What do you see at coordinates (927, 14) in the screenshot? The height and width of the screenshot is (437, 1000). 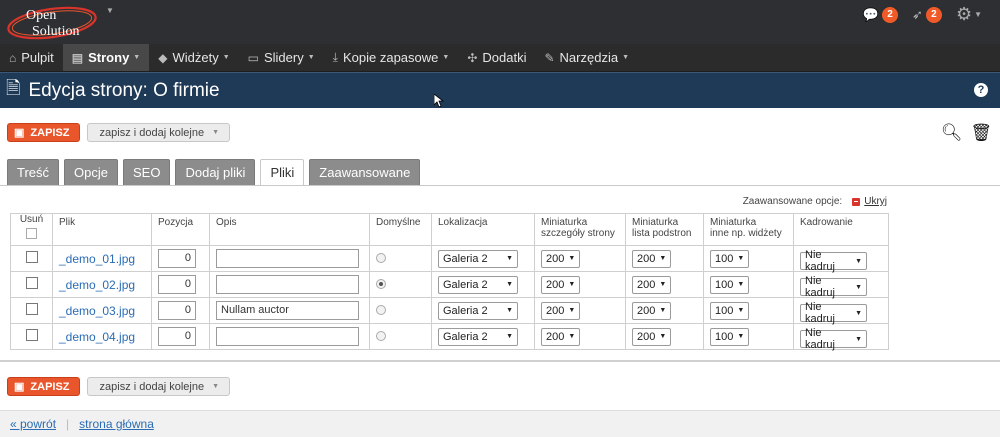 I see `notifications-button: ➶ 2` at bounding box center [927, 14].